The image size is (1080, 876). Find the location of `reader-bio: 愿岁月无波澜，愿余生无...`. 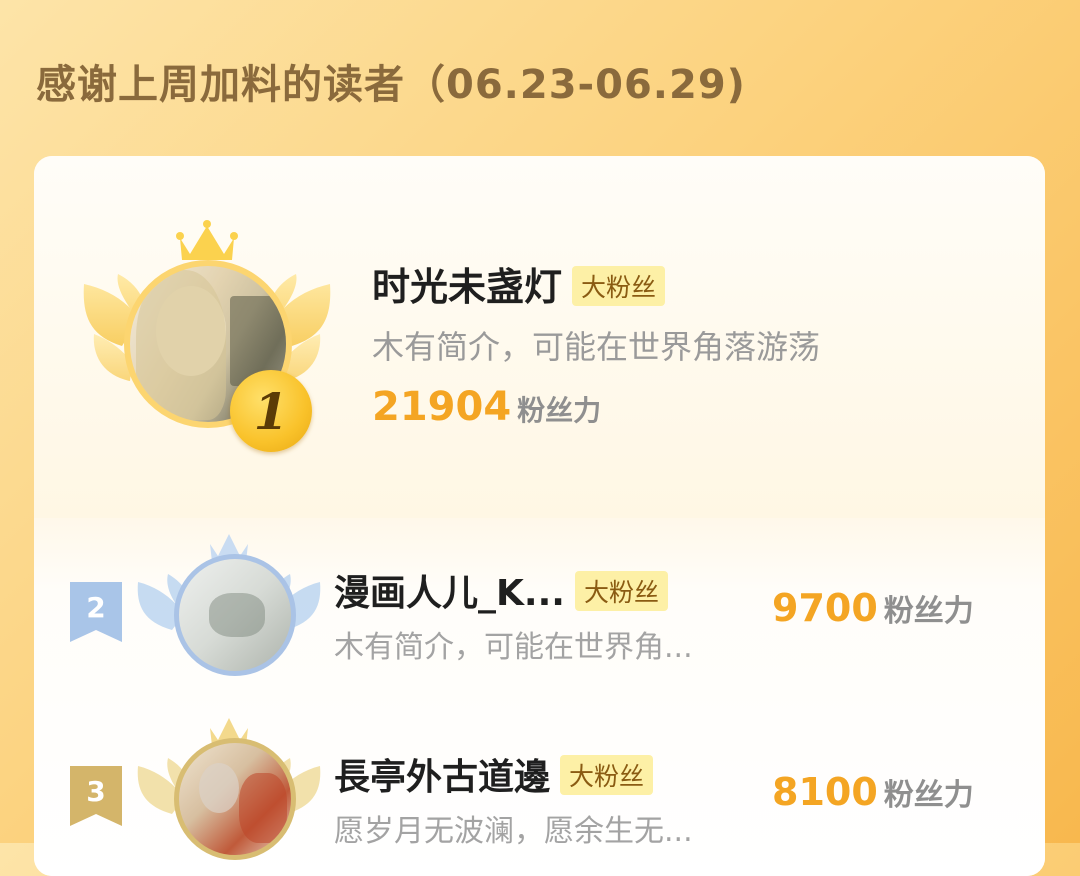

reader-bio: 愿岁月无波澜，愿余生无... is located at coordinates (513, 831).